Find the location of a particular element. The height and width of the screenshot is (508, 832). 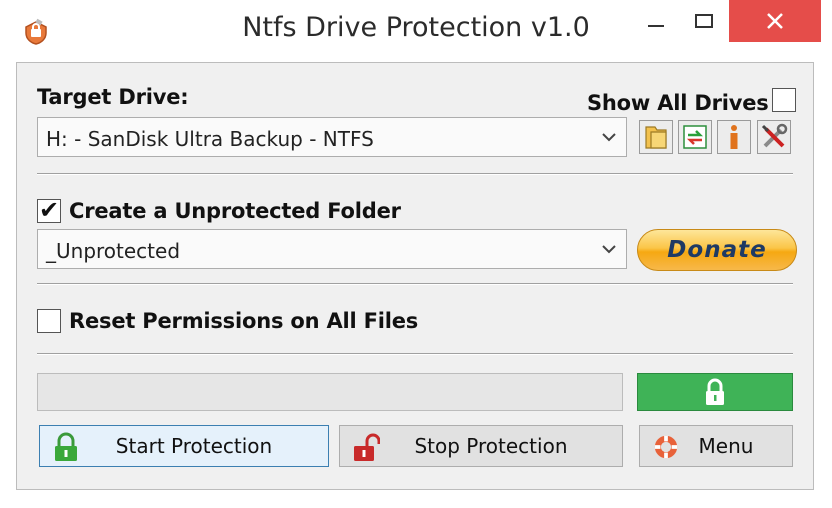

target-drive-select: H: - SanDisk Ultra Backup - NTFS is located at coordinates (332, 137).